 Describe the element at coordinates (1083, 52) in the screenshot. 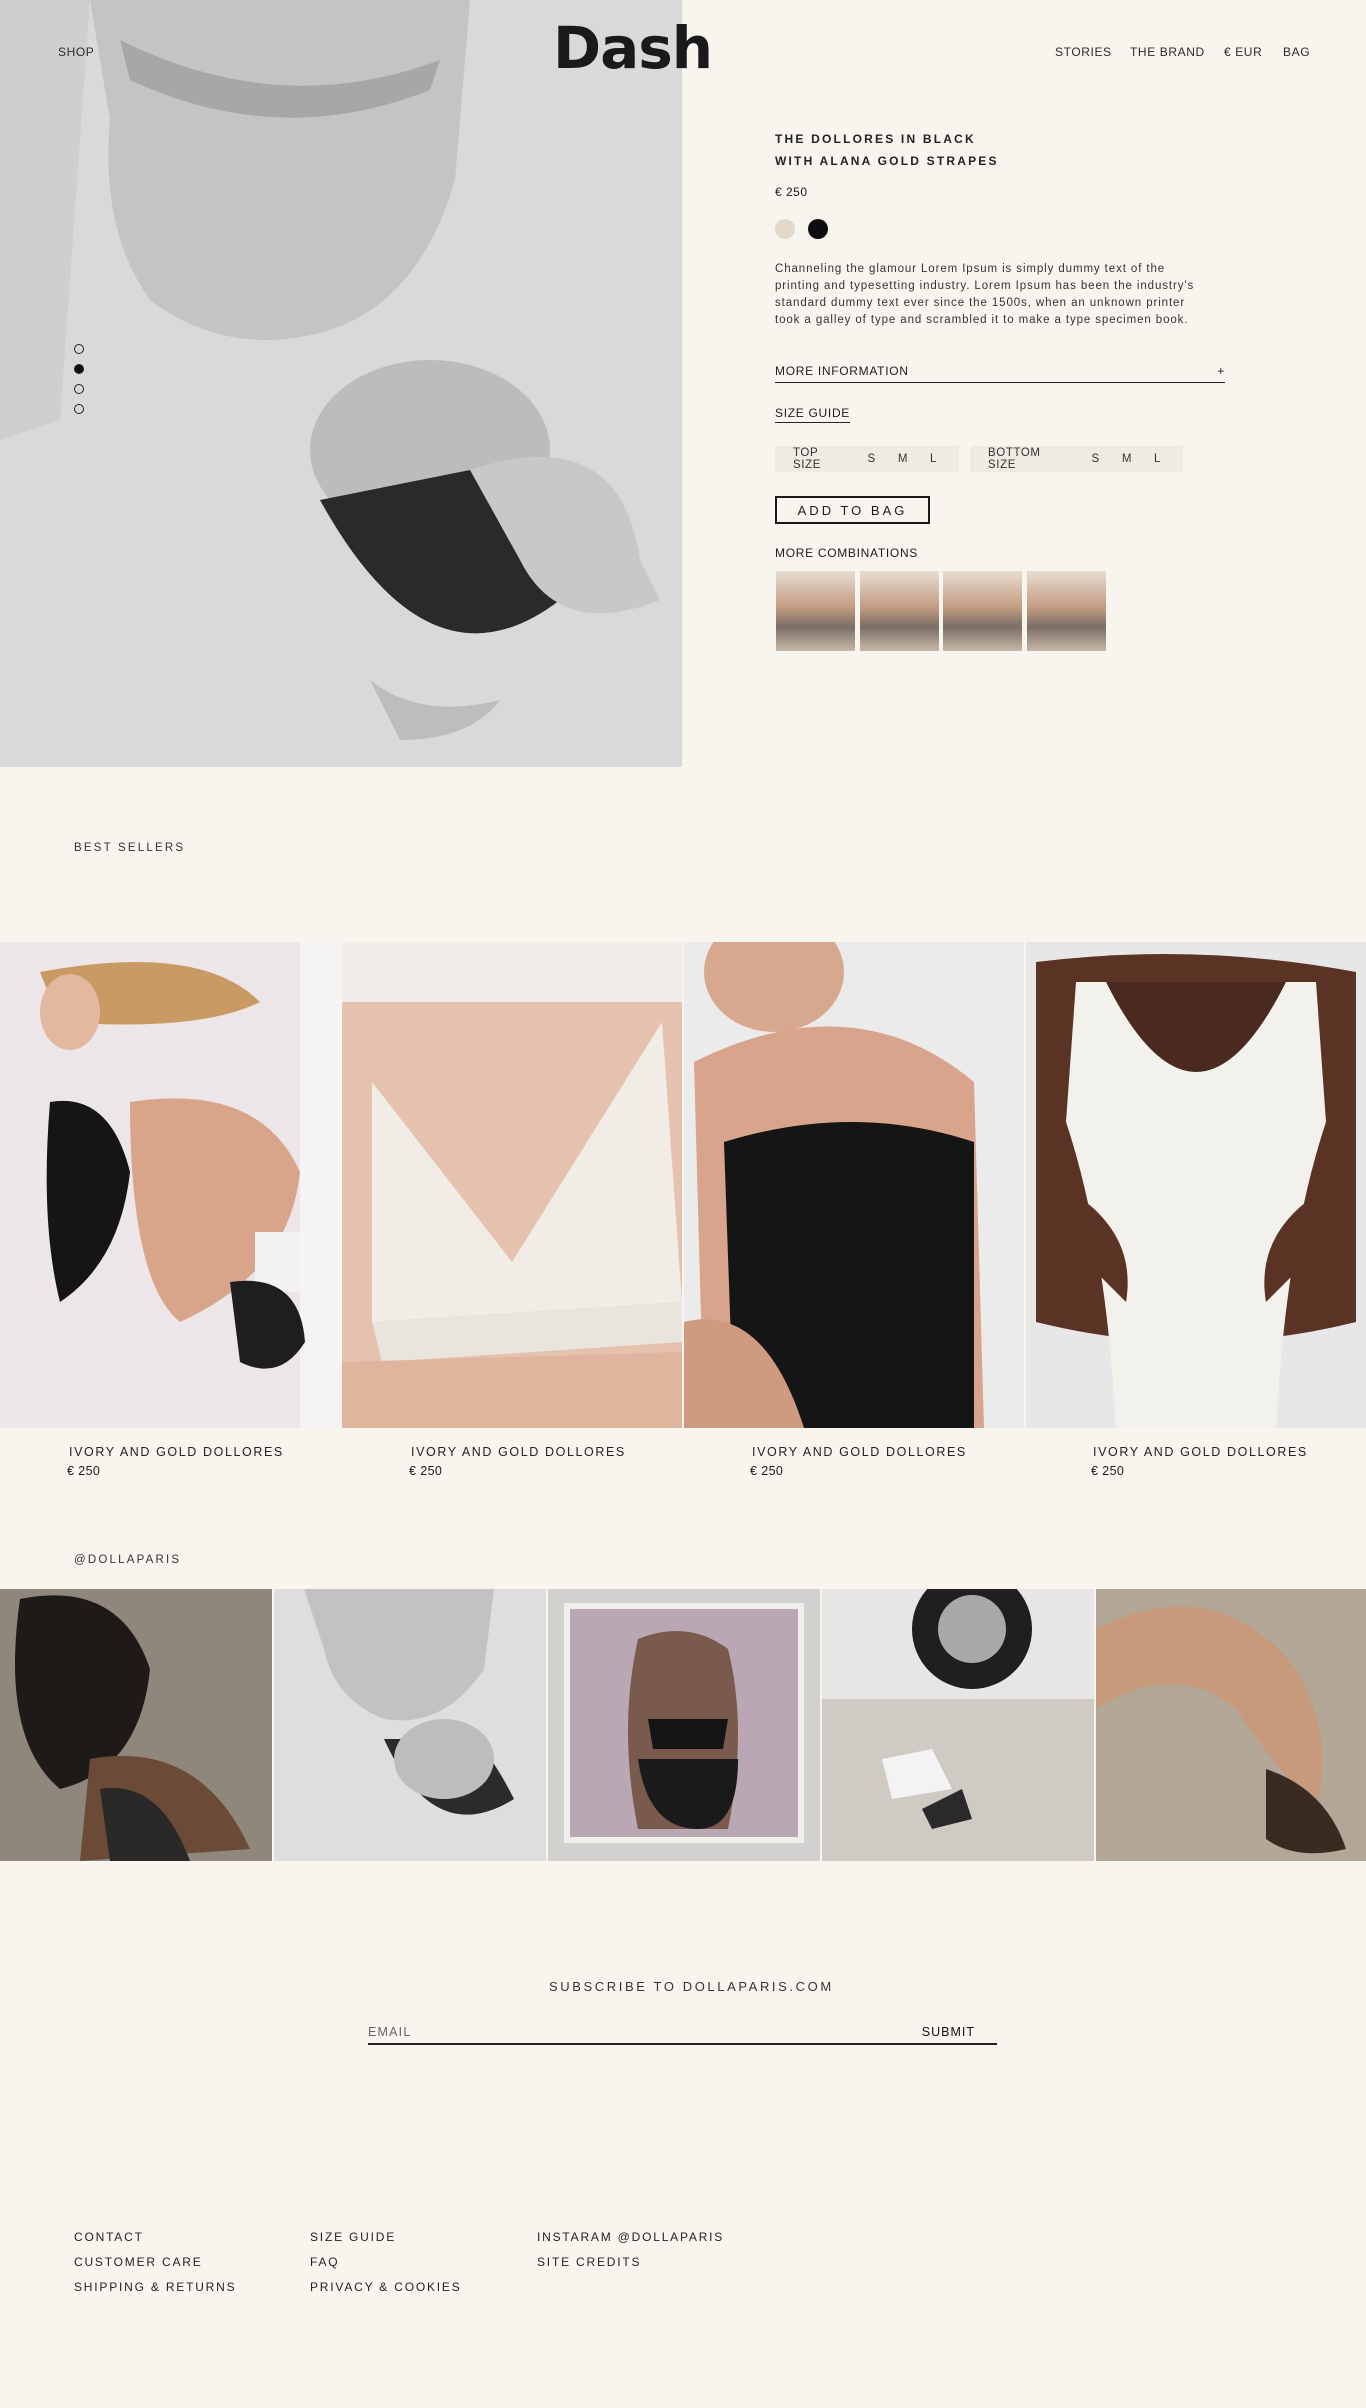

I see `nav-stories-link: STORIES` at that location.